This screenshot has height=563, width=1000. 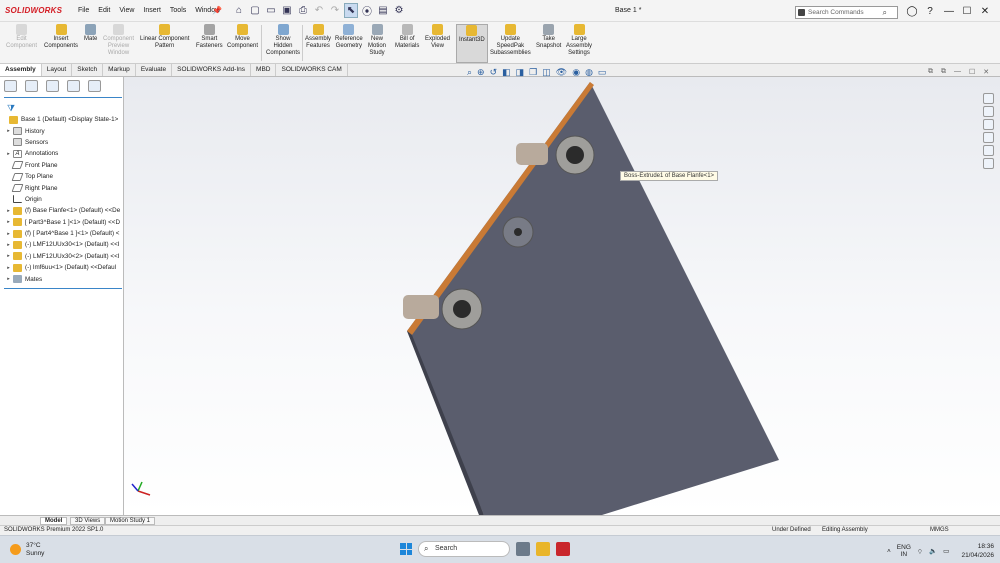 I want to click on filter-icon: ⧩, so click(x=11, y=108).